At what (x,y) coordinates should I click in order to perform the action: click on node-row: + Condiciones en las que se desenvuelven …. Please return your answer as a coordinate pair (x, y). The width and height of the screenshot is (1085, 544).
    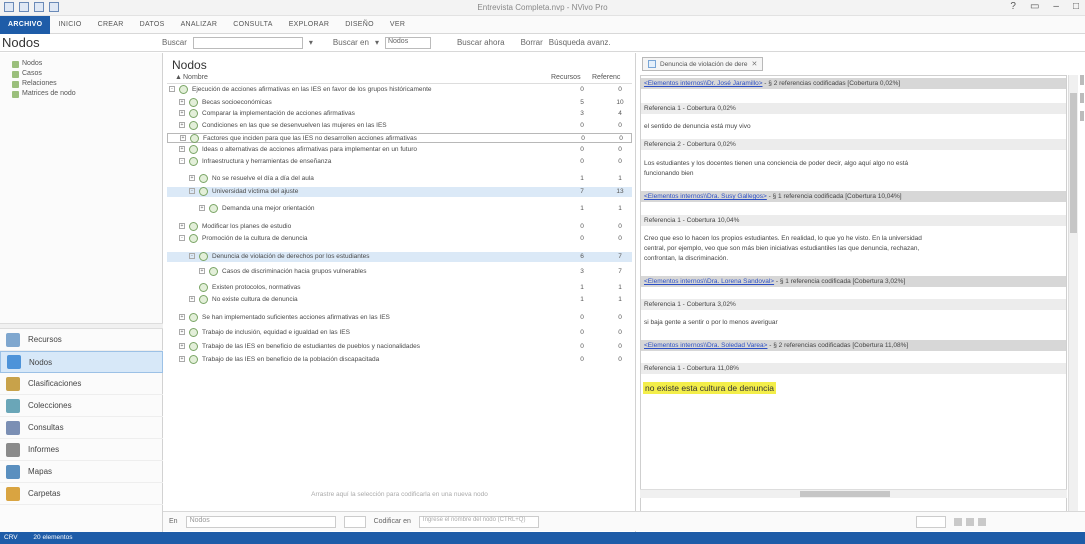
    Looking at the image, I should click on (399, 126).